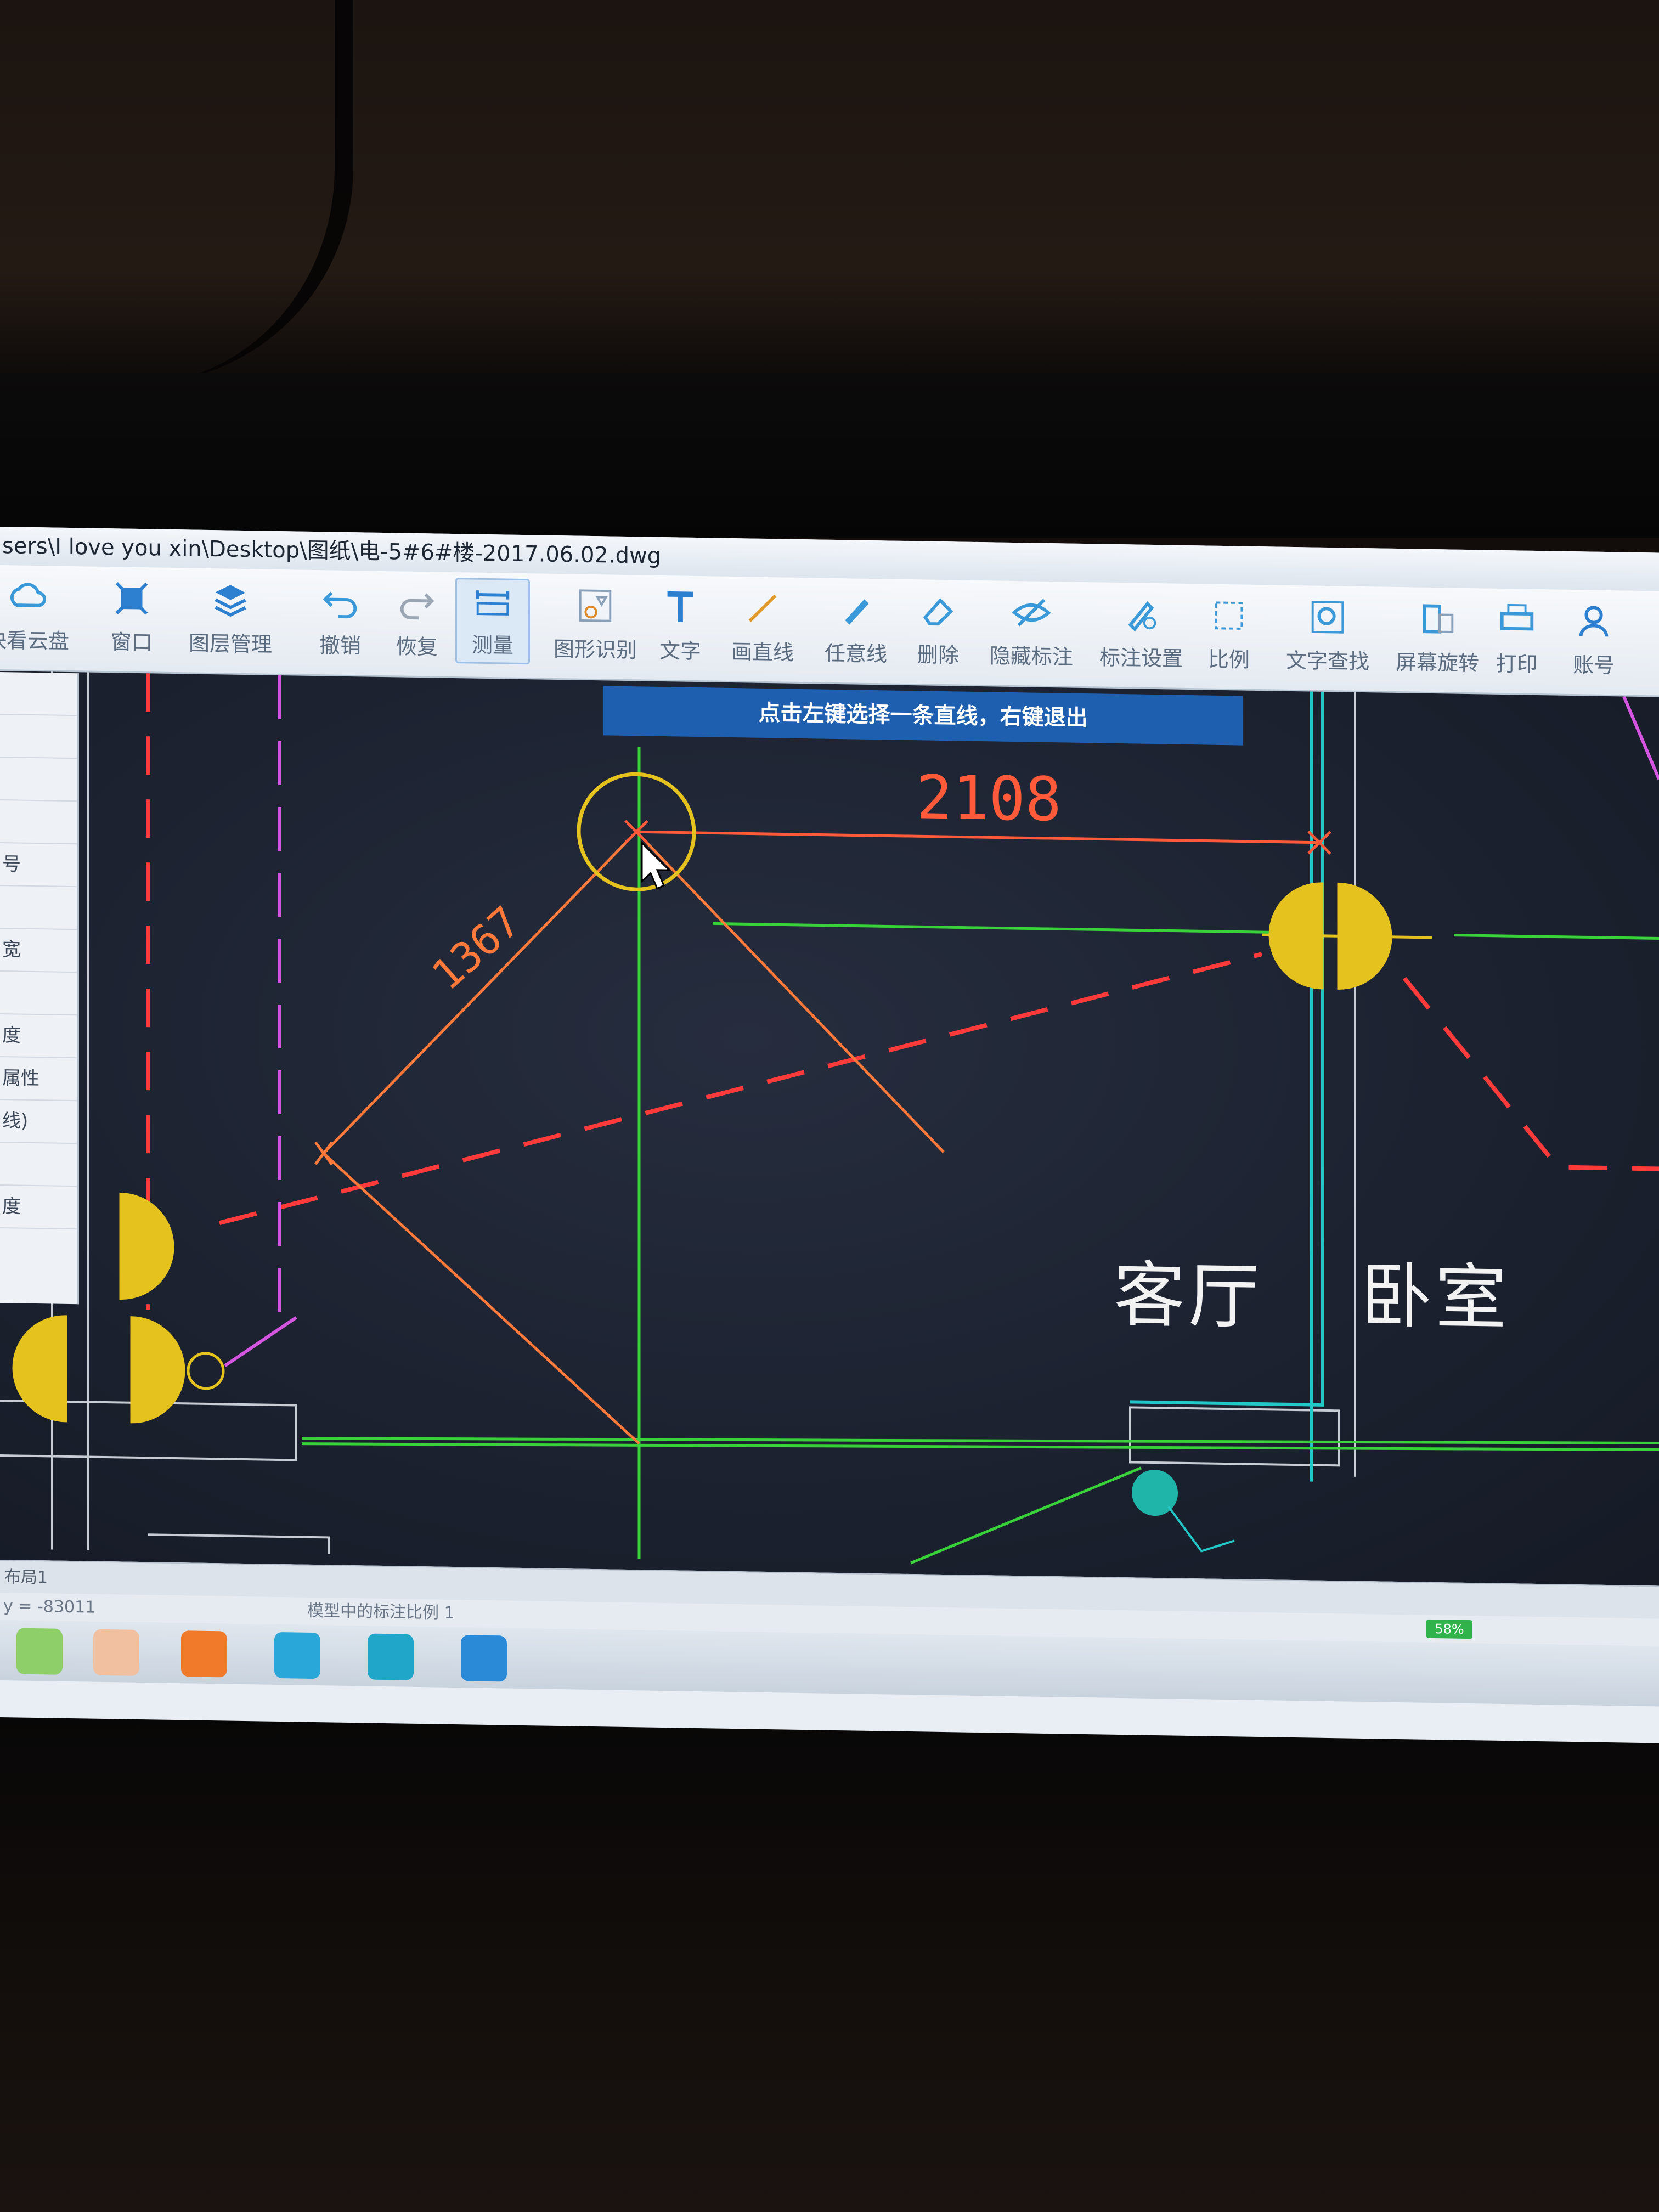 This screenshot has height=2212, width=1659. What do you see at coordinates (1229, 615) in the screenshot?
I see `scale-icon` at bounding box center [1229, 615].